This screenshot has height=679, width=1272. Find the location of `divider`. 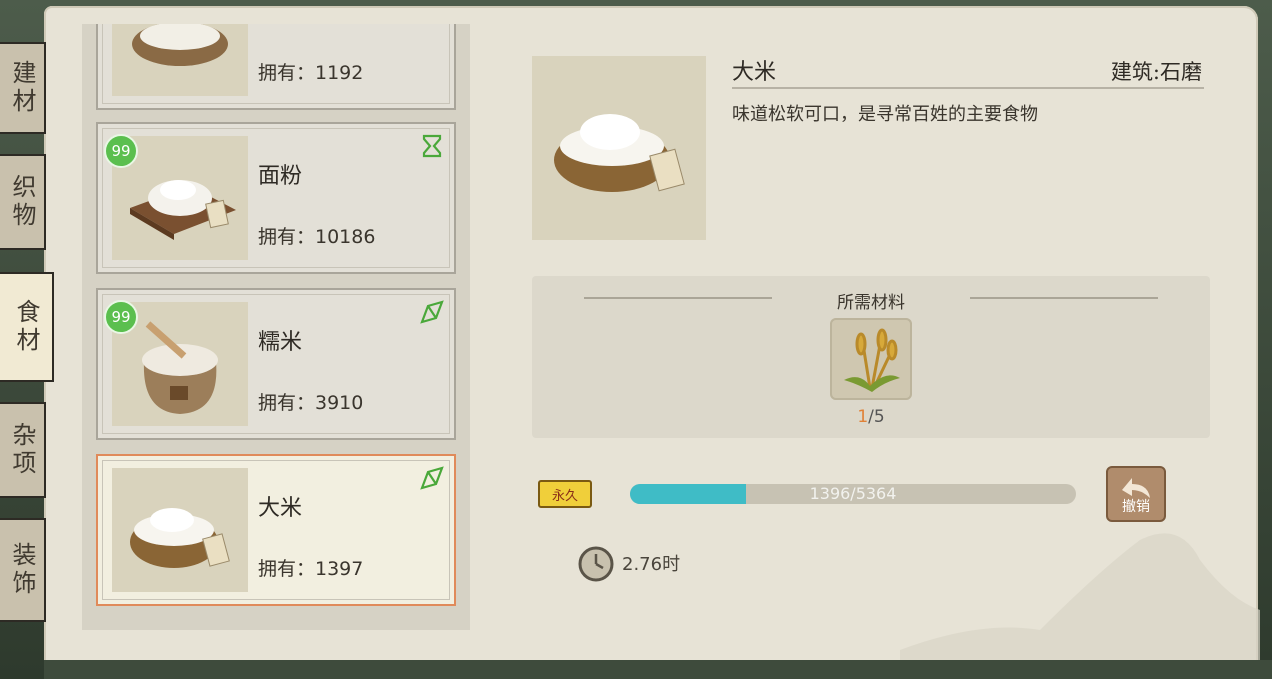

divider is located at coordinates (968, 88).